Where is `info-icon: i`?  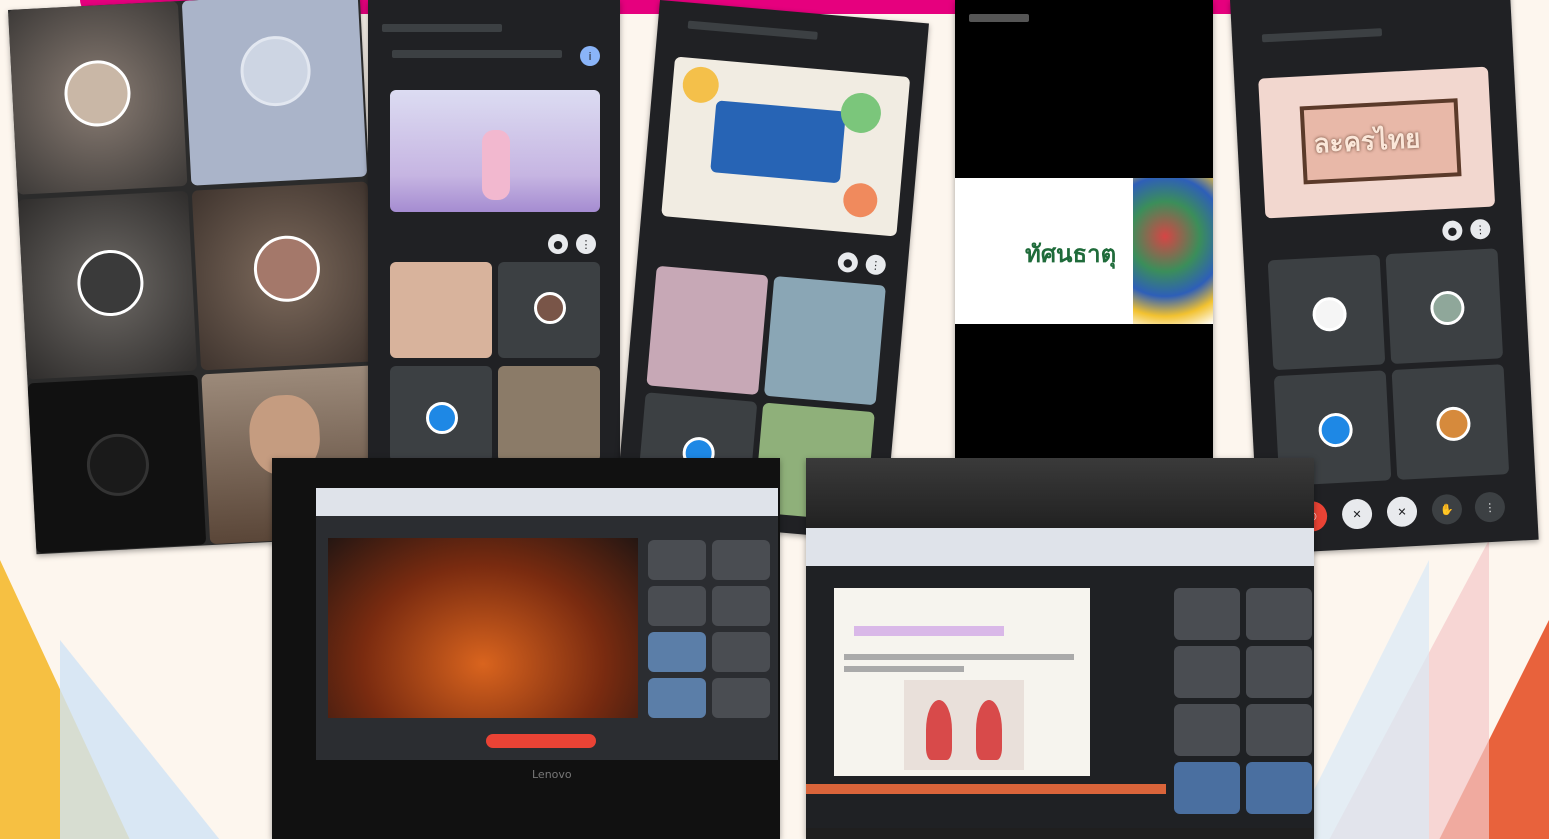
info-icon: i is located at coordinates (590, 56).